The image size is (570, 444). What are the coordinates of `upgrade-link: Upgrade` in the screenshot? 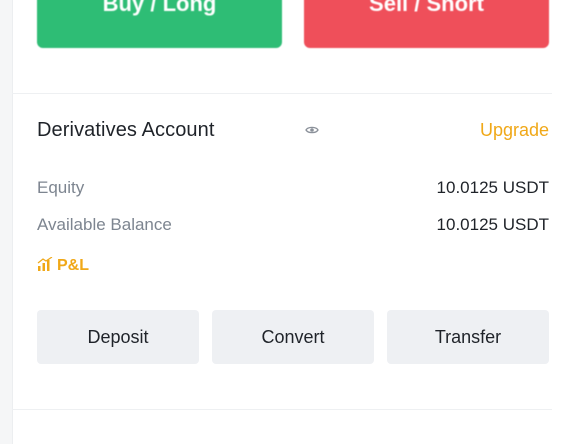 It's located at (514, 130).